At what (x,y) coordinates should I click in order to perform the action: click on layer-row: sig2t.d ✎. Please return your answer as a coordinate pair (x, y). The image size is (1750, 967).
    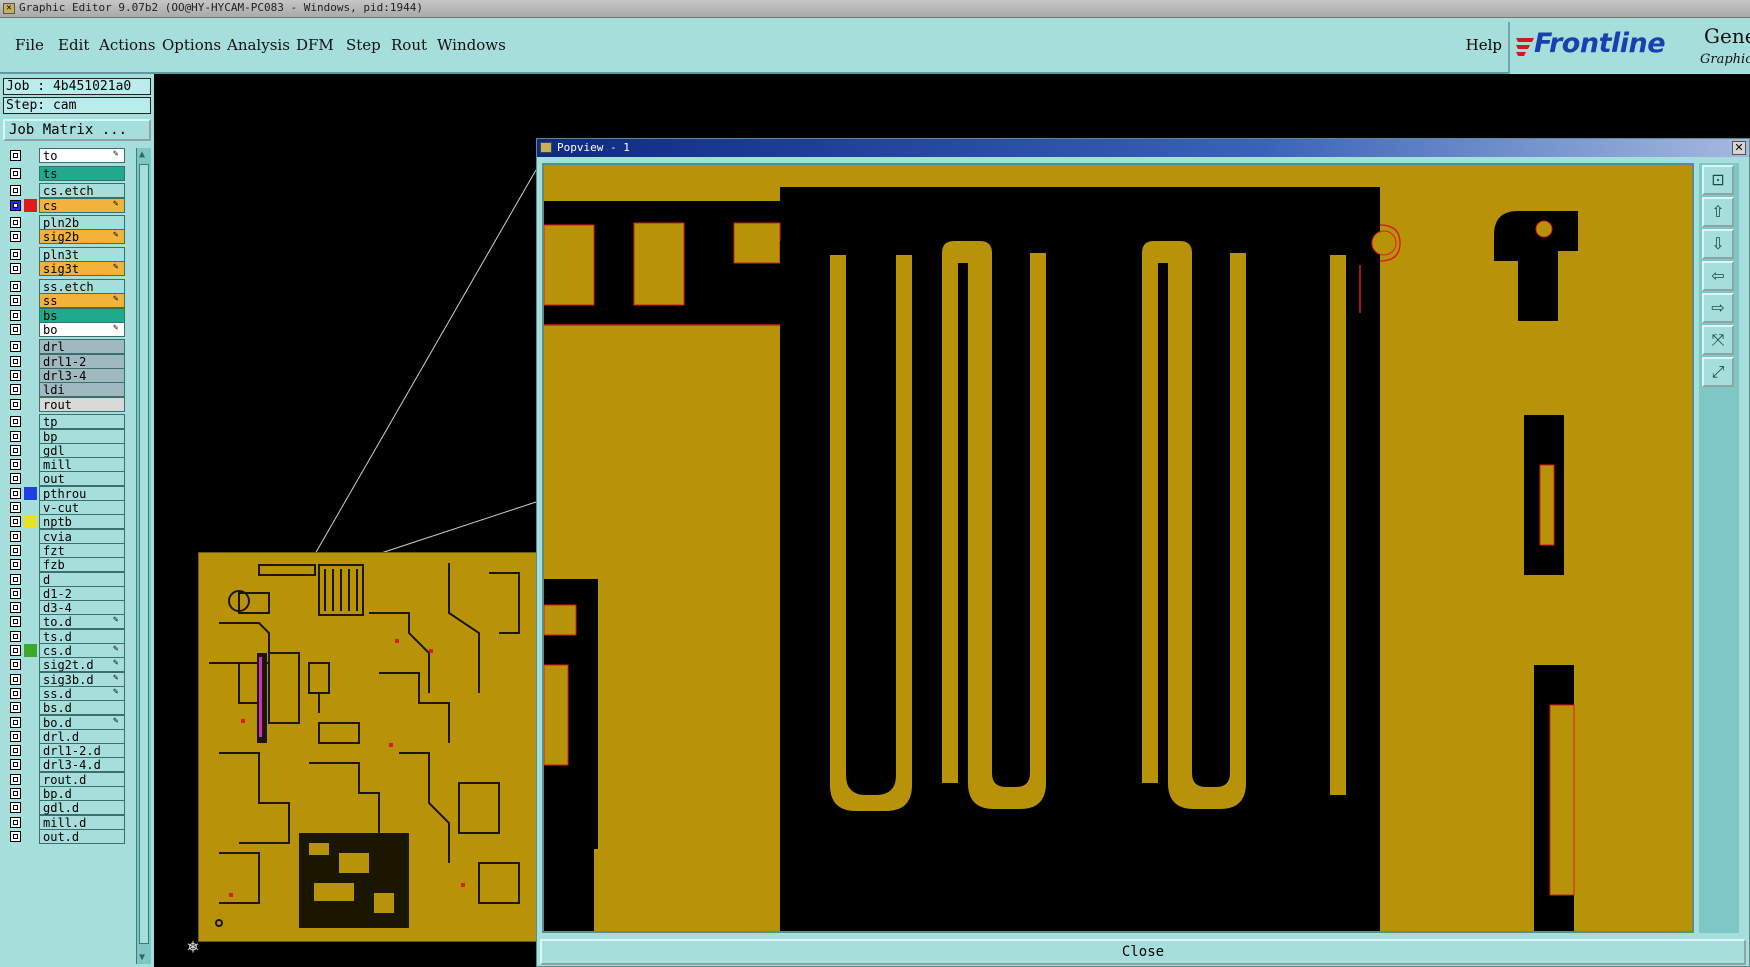
    Looking at the image, I should click on (65, 665).